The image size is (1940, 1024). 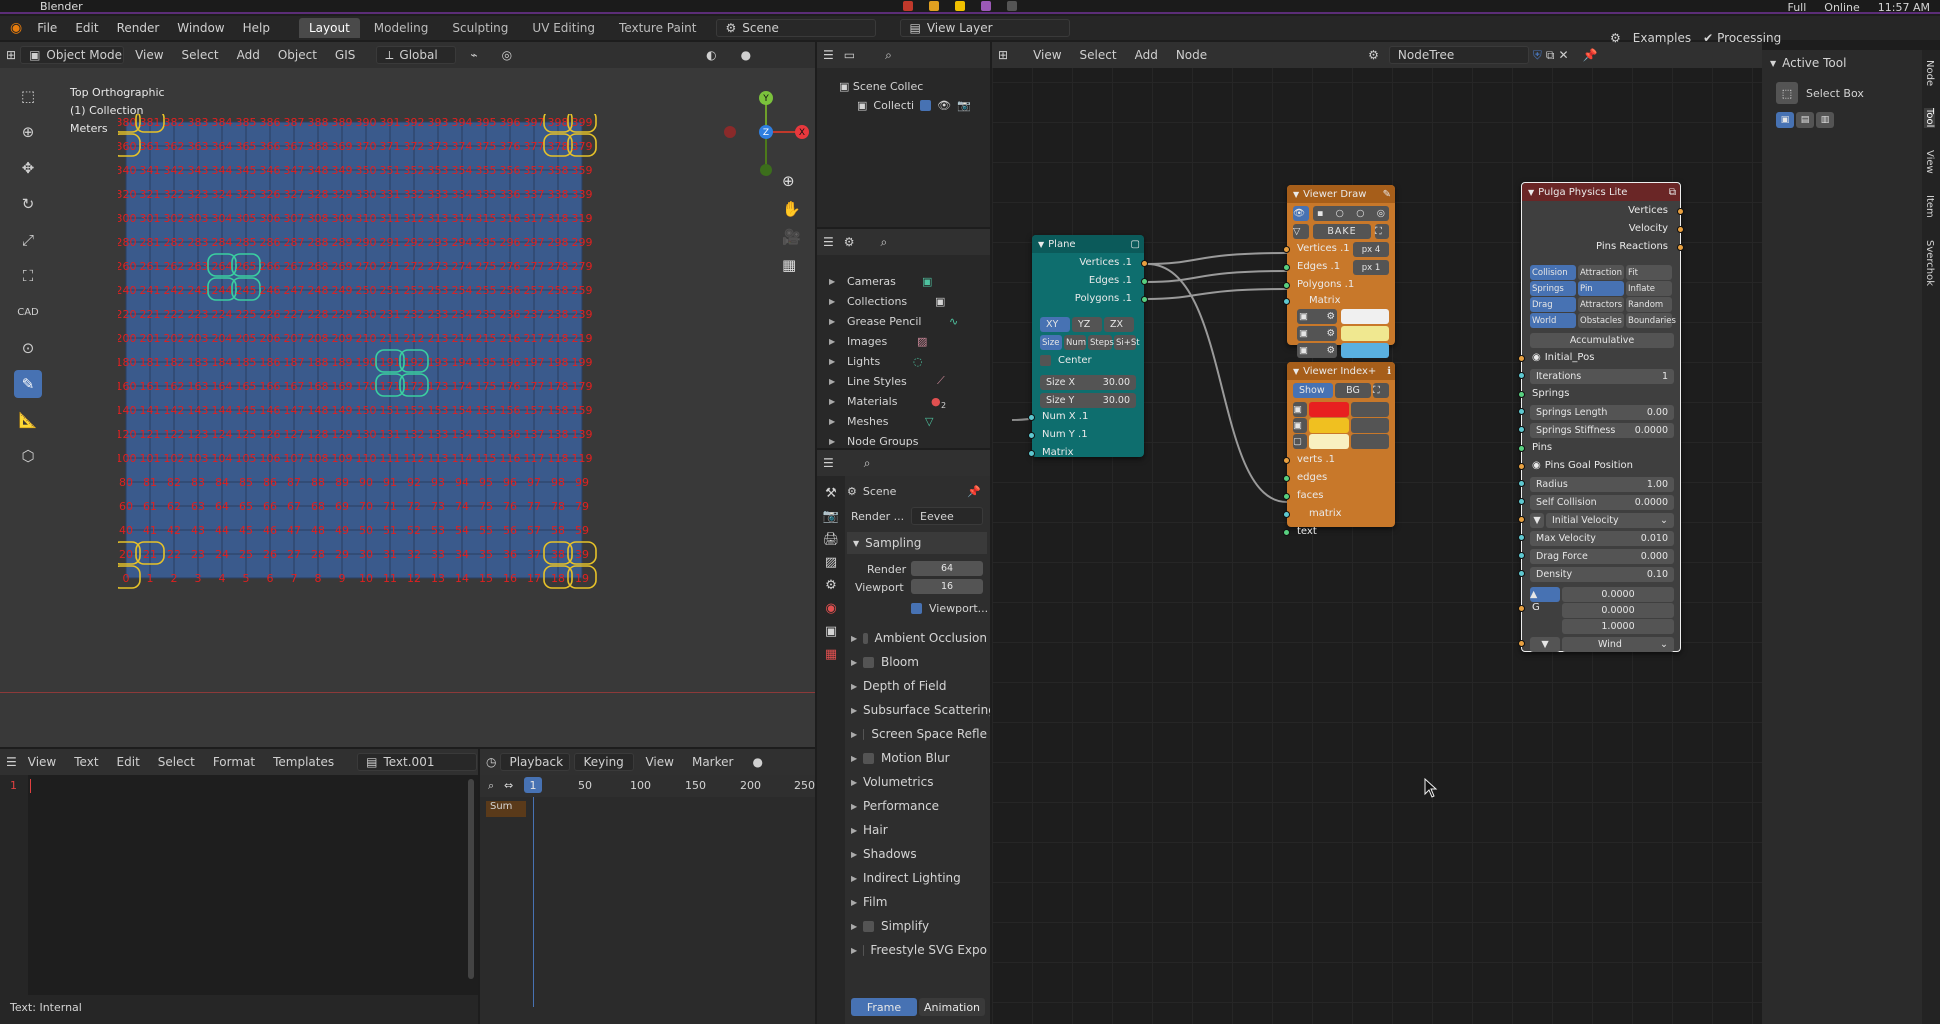 What do you see at coordinates (1825, 120) in the screenshot?
I see `select-subtract-icon: ▥` at bounding box center [1825, 120].